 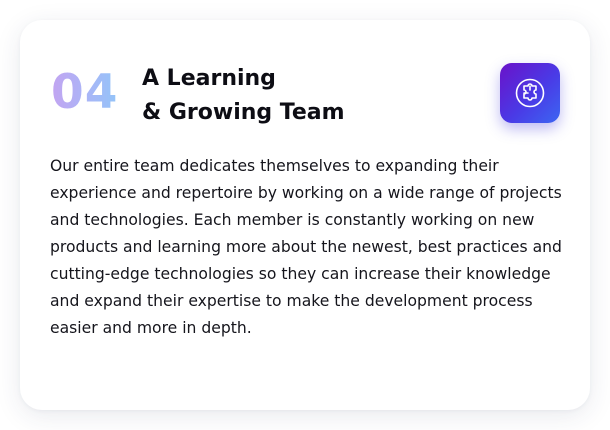 I want to click on puzzle-icon, so click(x=530, y=93).